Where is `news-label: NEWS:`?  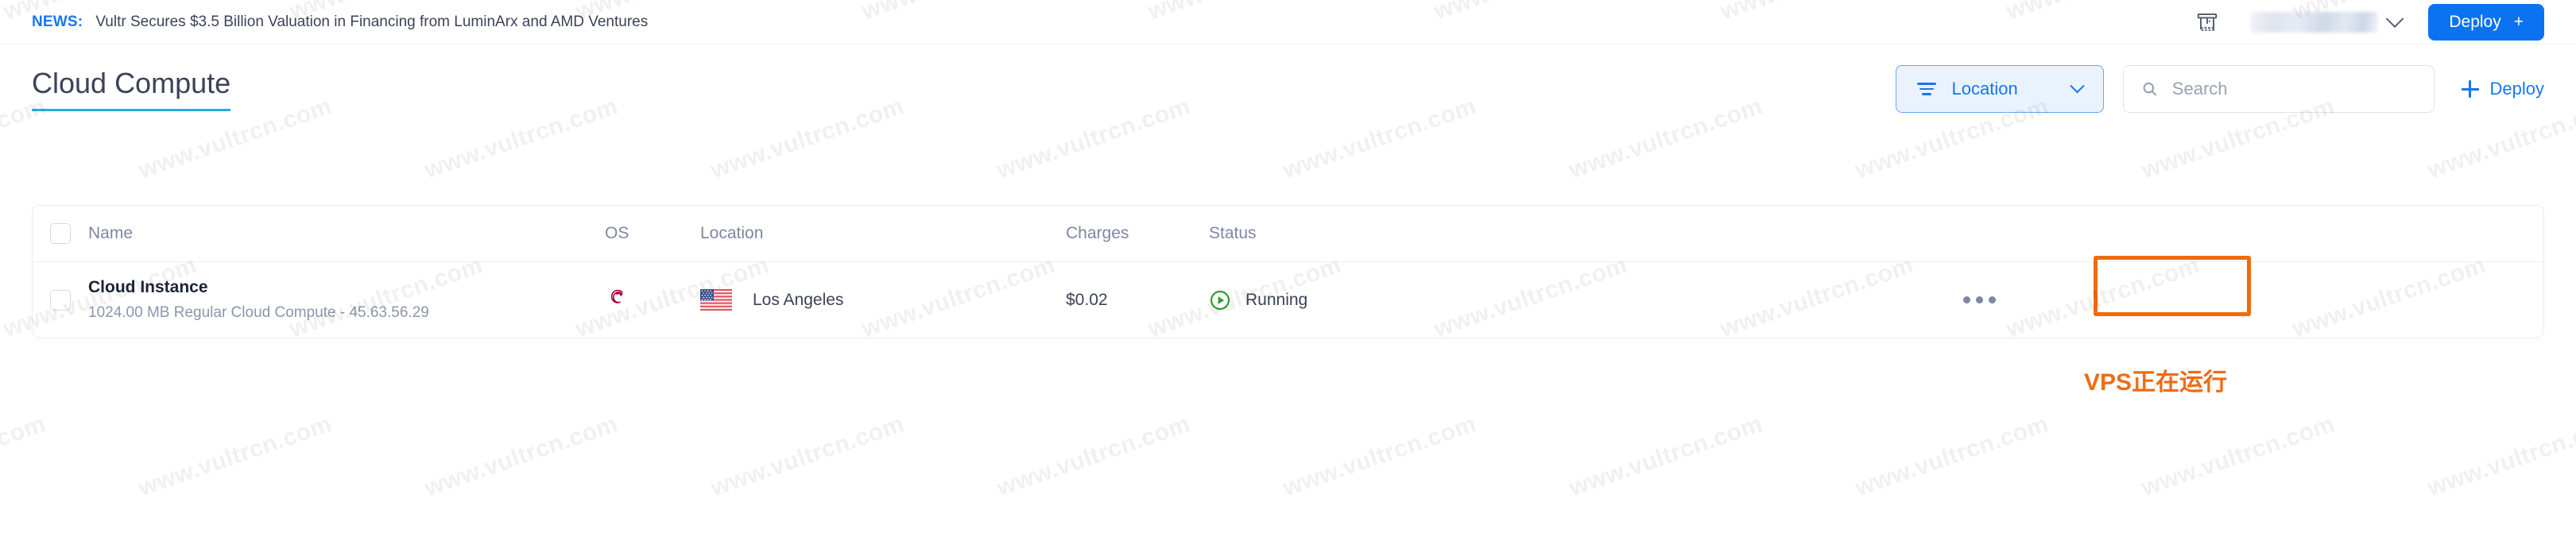
news-label: NEWS: is located at coordinates (57, 21).